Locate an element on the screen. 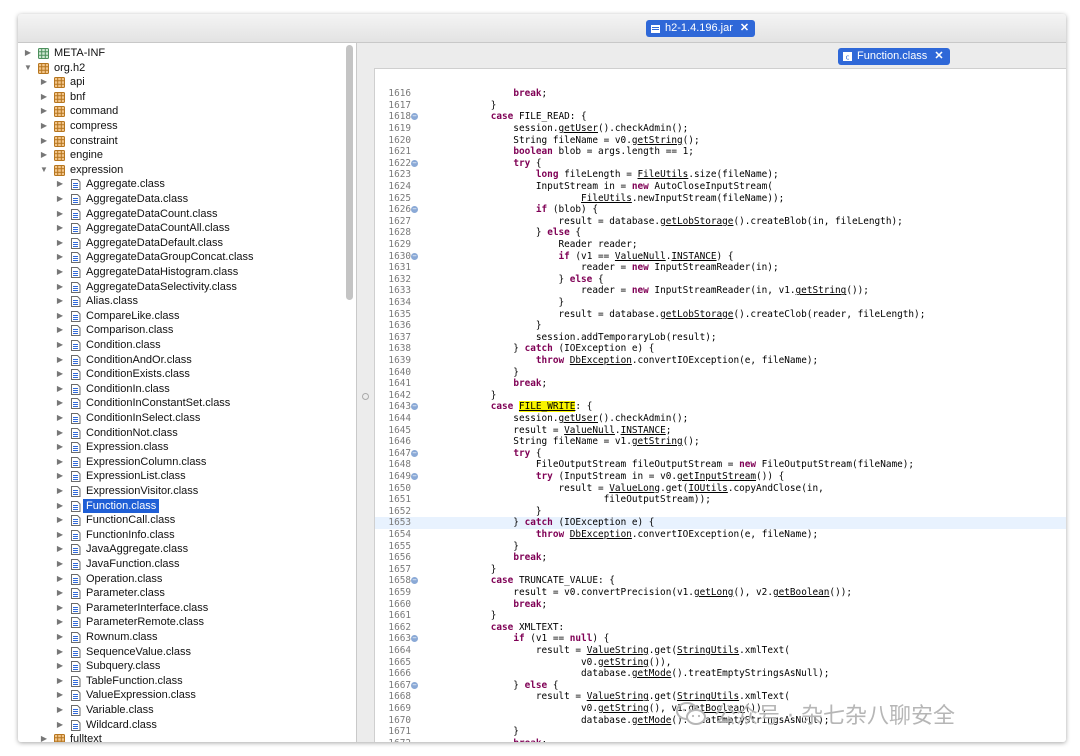 The width and height of the screenshot is (1080, 756). tree-item-class: ▶ Parameter.class is located at coordinates (181, 593).